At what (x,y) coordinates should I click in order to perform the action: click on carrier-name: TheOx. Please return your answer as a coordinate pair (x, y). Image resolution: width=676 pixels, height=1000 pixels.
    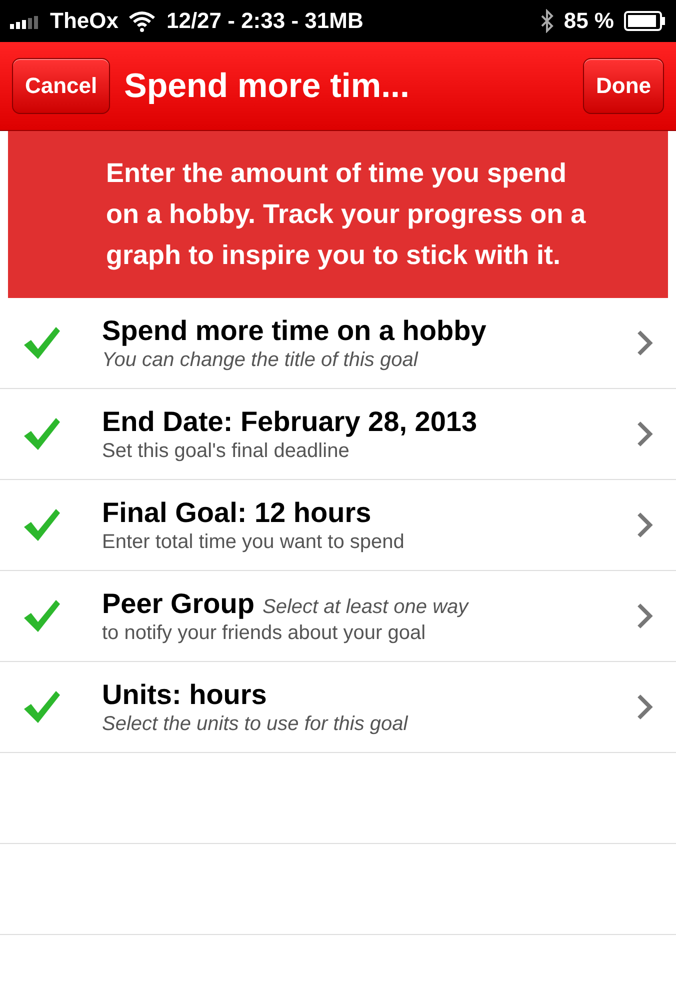
    Looking at the image, I should click on (84, 21).